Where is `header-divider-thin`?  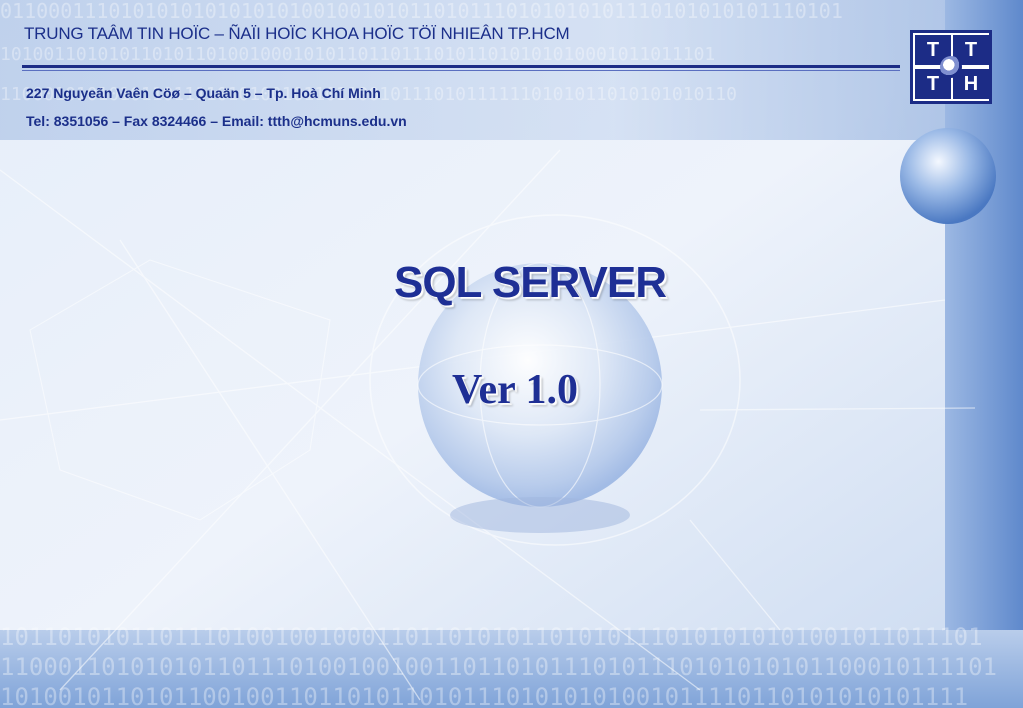
header-divider-thin is located at coordinates (461, 70).